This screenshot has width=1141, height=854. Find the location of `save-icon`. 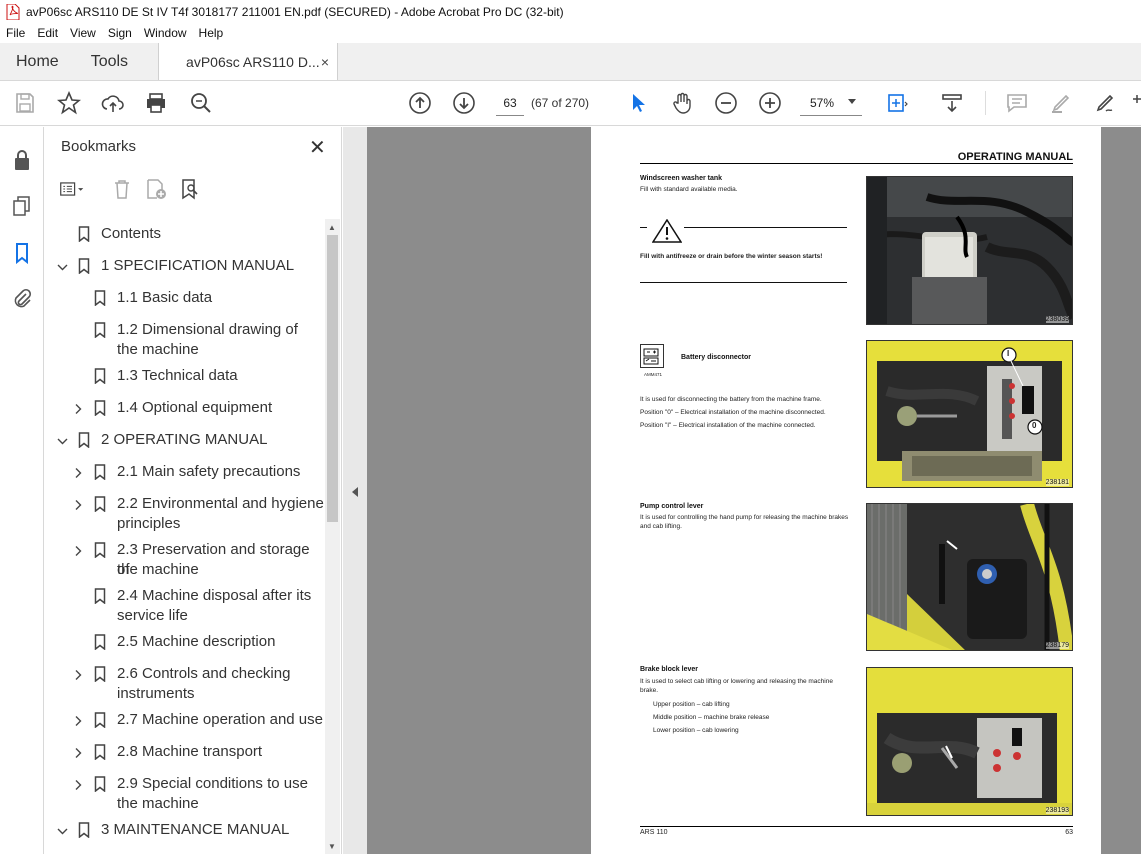

save-icon is located at coordinates (25, 103).